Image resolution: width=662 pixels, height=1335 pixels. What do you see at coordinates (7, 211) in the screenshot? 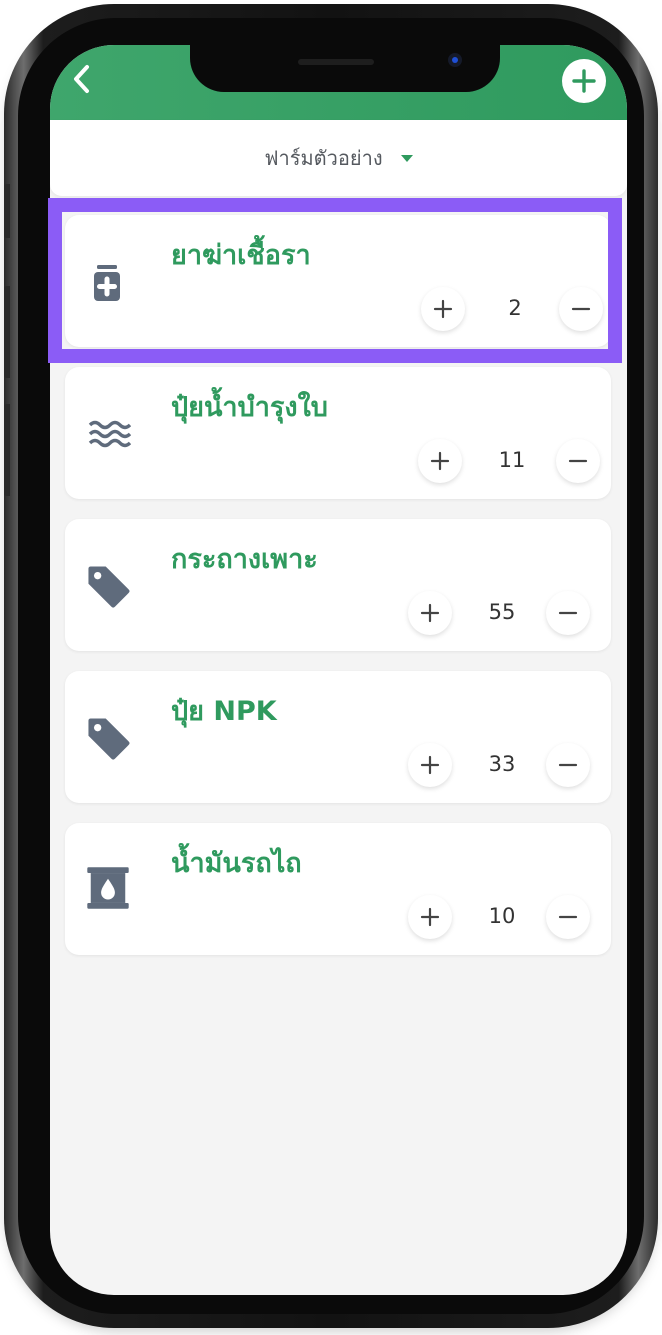
I see `mute-switch` at bounding box center [7, 211].